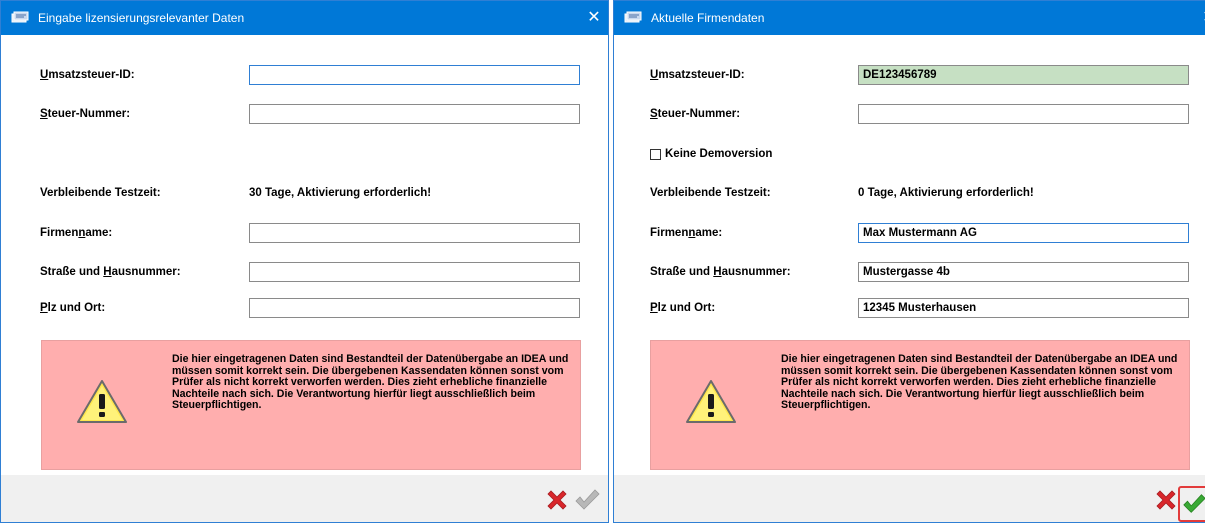 This screenshot has height=523, width=1205. I want to click on strasse-input: Mustergasse 4b, so click(1023, 272).